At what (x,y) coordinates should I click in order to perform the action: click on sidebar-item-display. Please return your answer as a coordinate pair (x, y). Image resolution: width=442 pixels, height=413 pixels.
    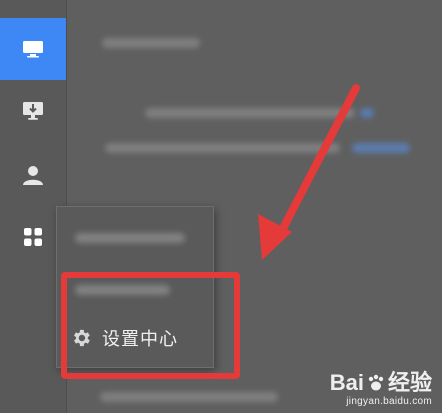
    Looking at the image, I should click on (33, 49).